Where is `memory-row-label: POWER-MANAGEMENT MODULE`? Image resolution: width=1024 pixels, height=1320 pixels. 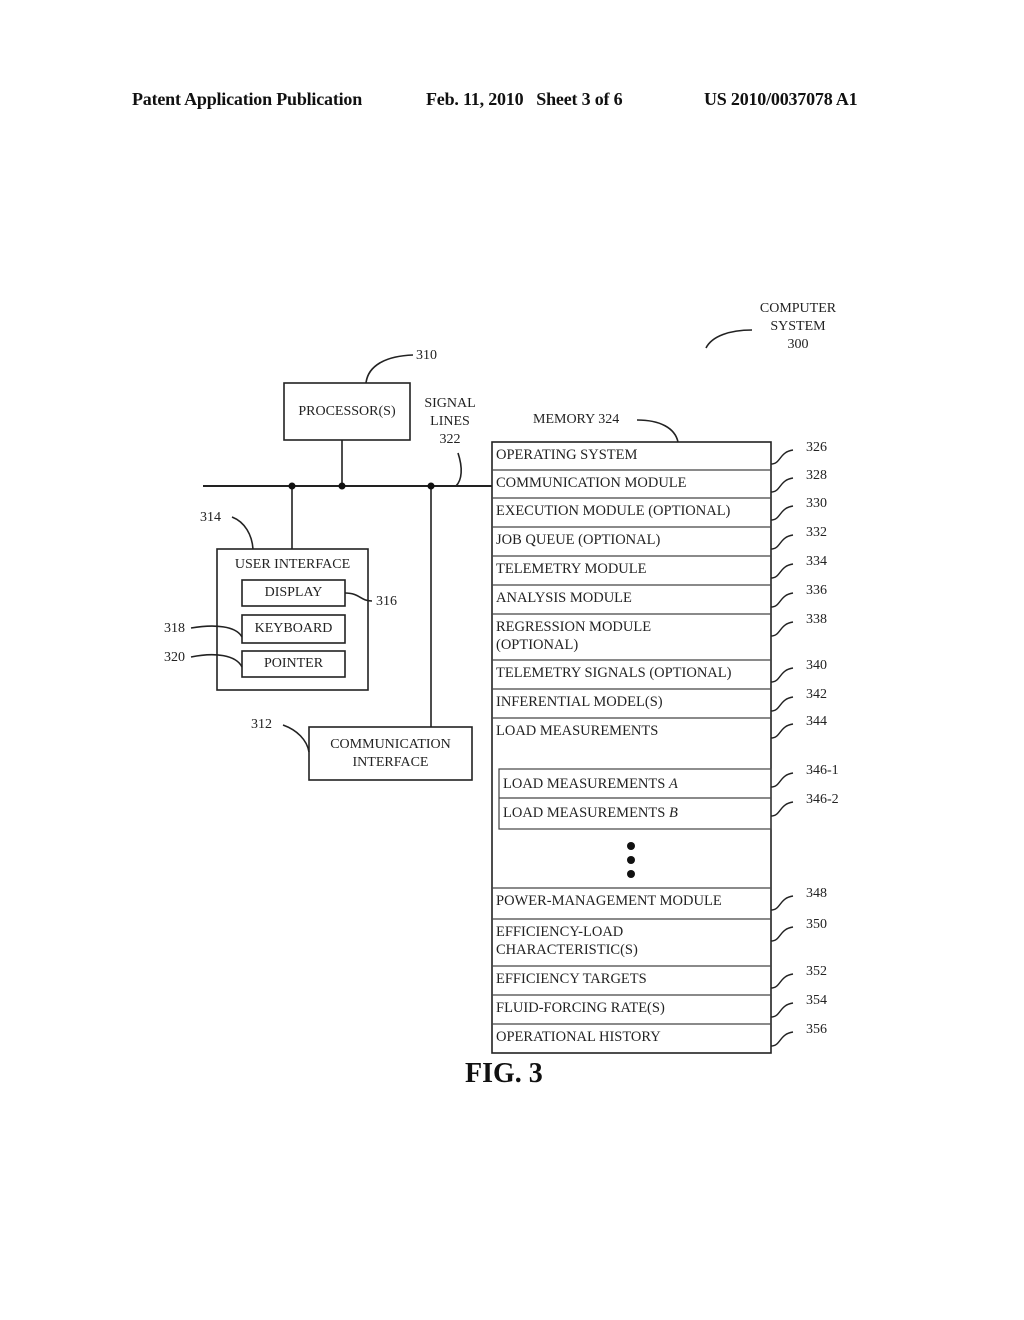
memory-row-label: POWER-MANAGEMENT MODULE is located at coordinates (609, 901).